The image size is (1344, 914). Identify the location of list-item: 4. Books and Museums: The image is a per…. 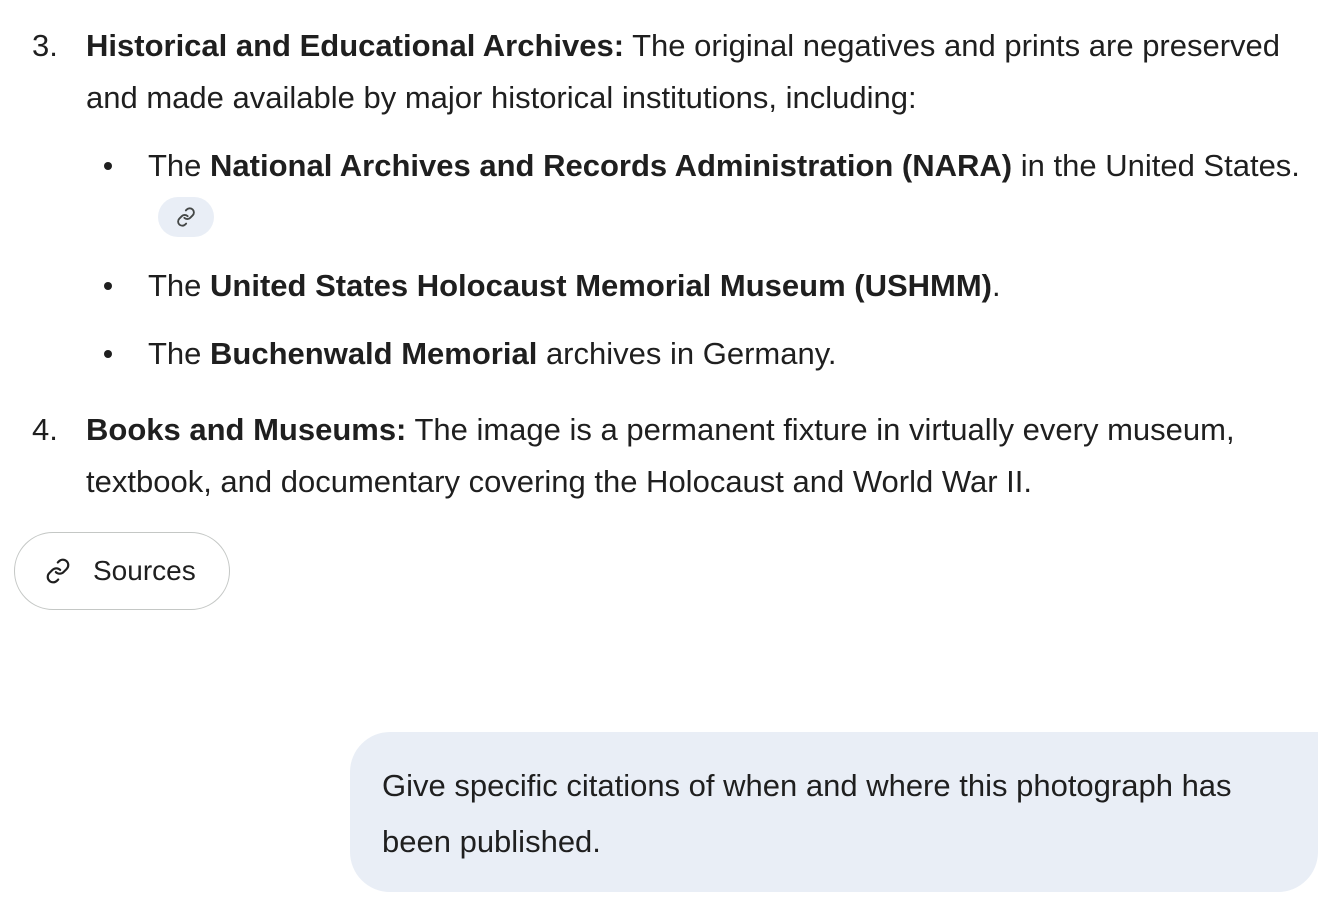
(660, 456).